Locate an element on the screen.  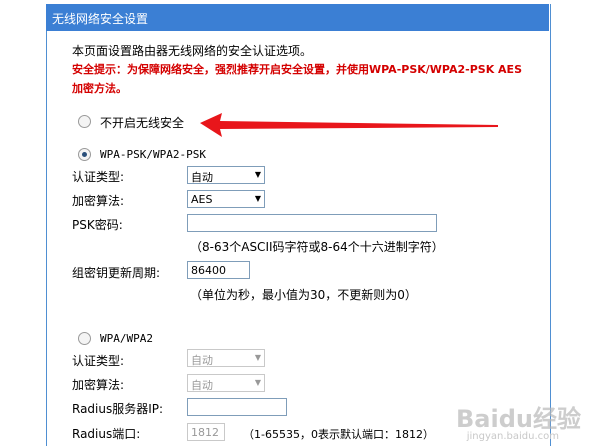
psk-algorithm-label: 加密算法: is located at coordinates (98, 201).